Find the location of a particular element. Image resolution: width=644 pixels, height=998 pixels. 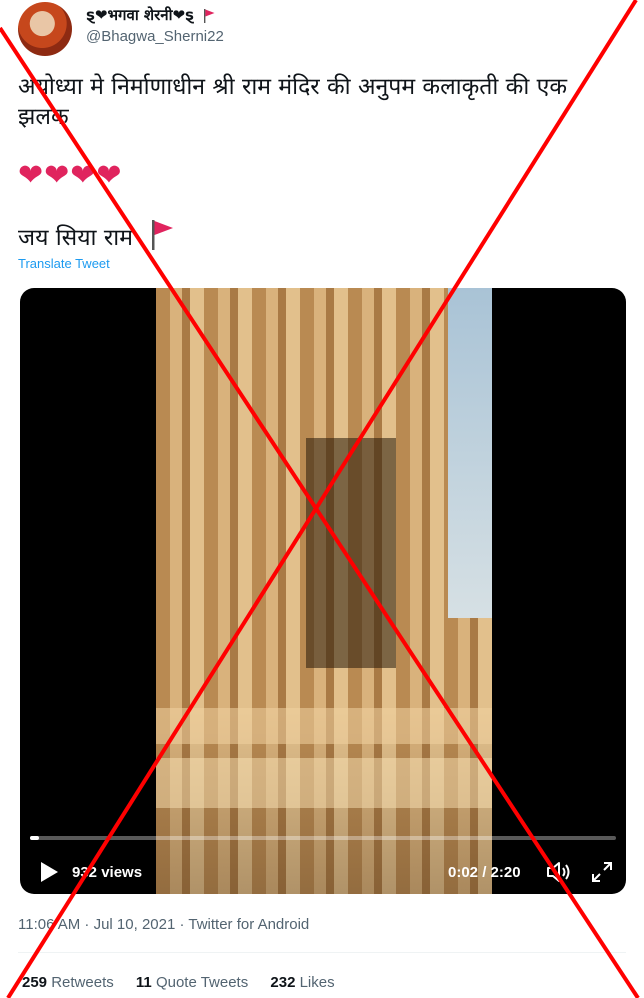

tweet-closing-line: जय सिया राम is located at coordinates (96, 236).